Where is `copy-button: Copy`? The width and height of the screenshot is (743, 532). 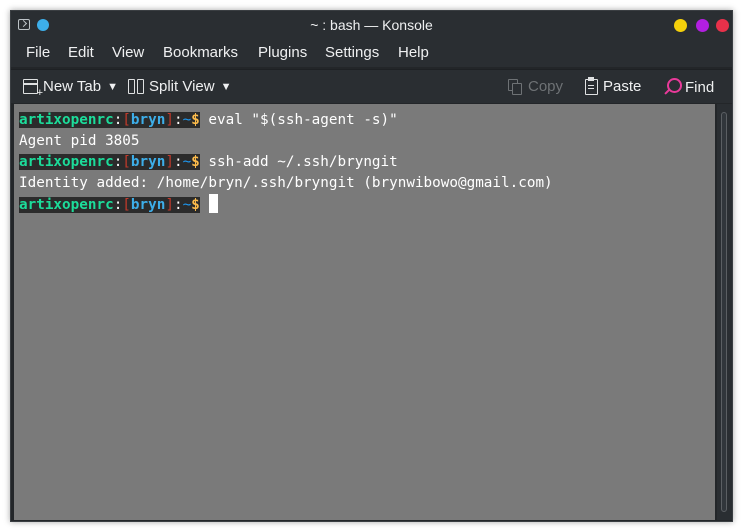 copy-button: Copy is located at coordinates (535, 86).